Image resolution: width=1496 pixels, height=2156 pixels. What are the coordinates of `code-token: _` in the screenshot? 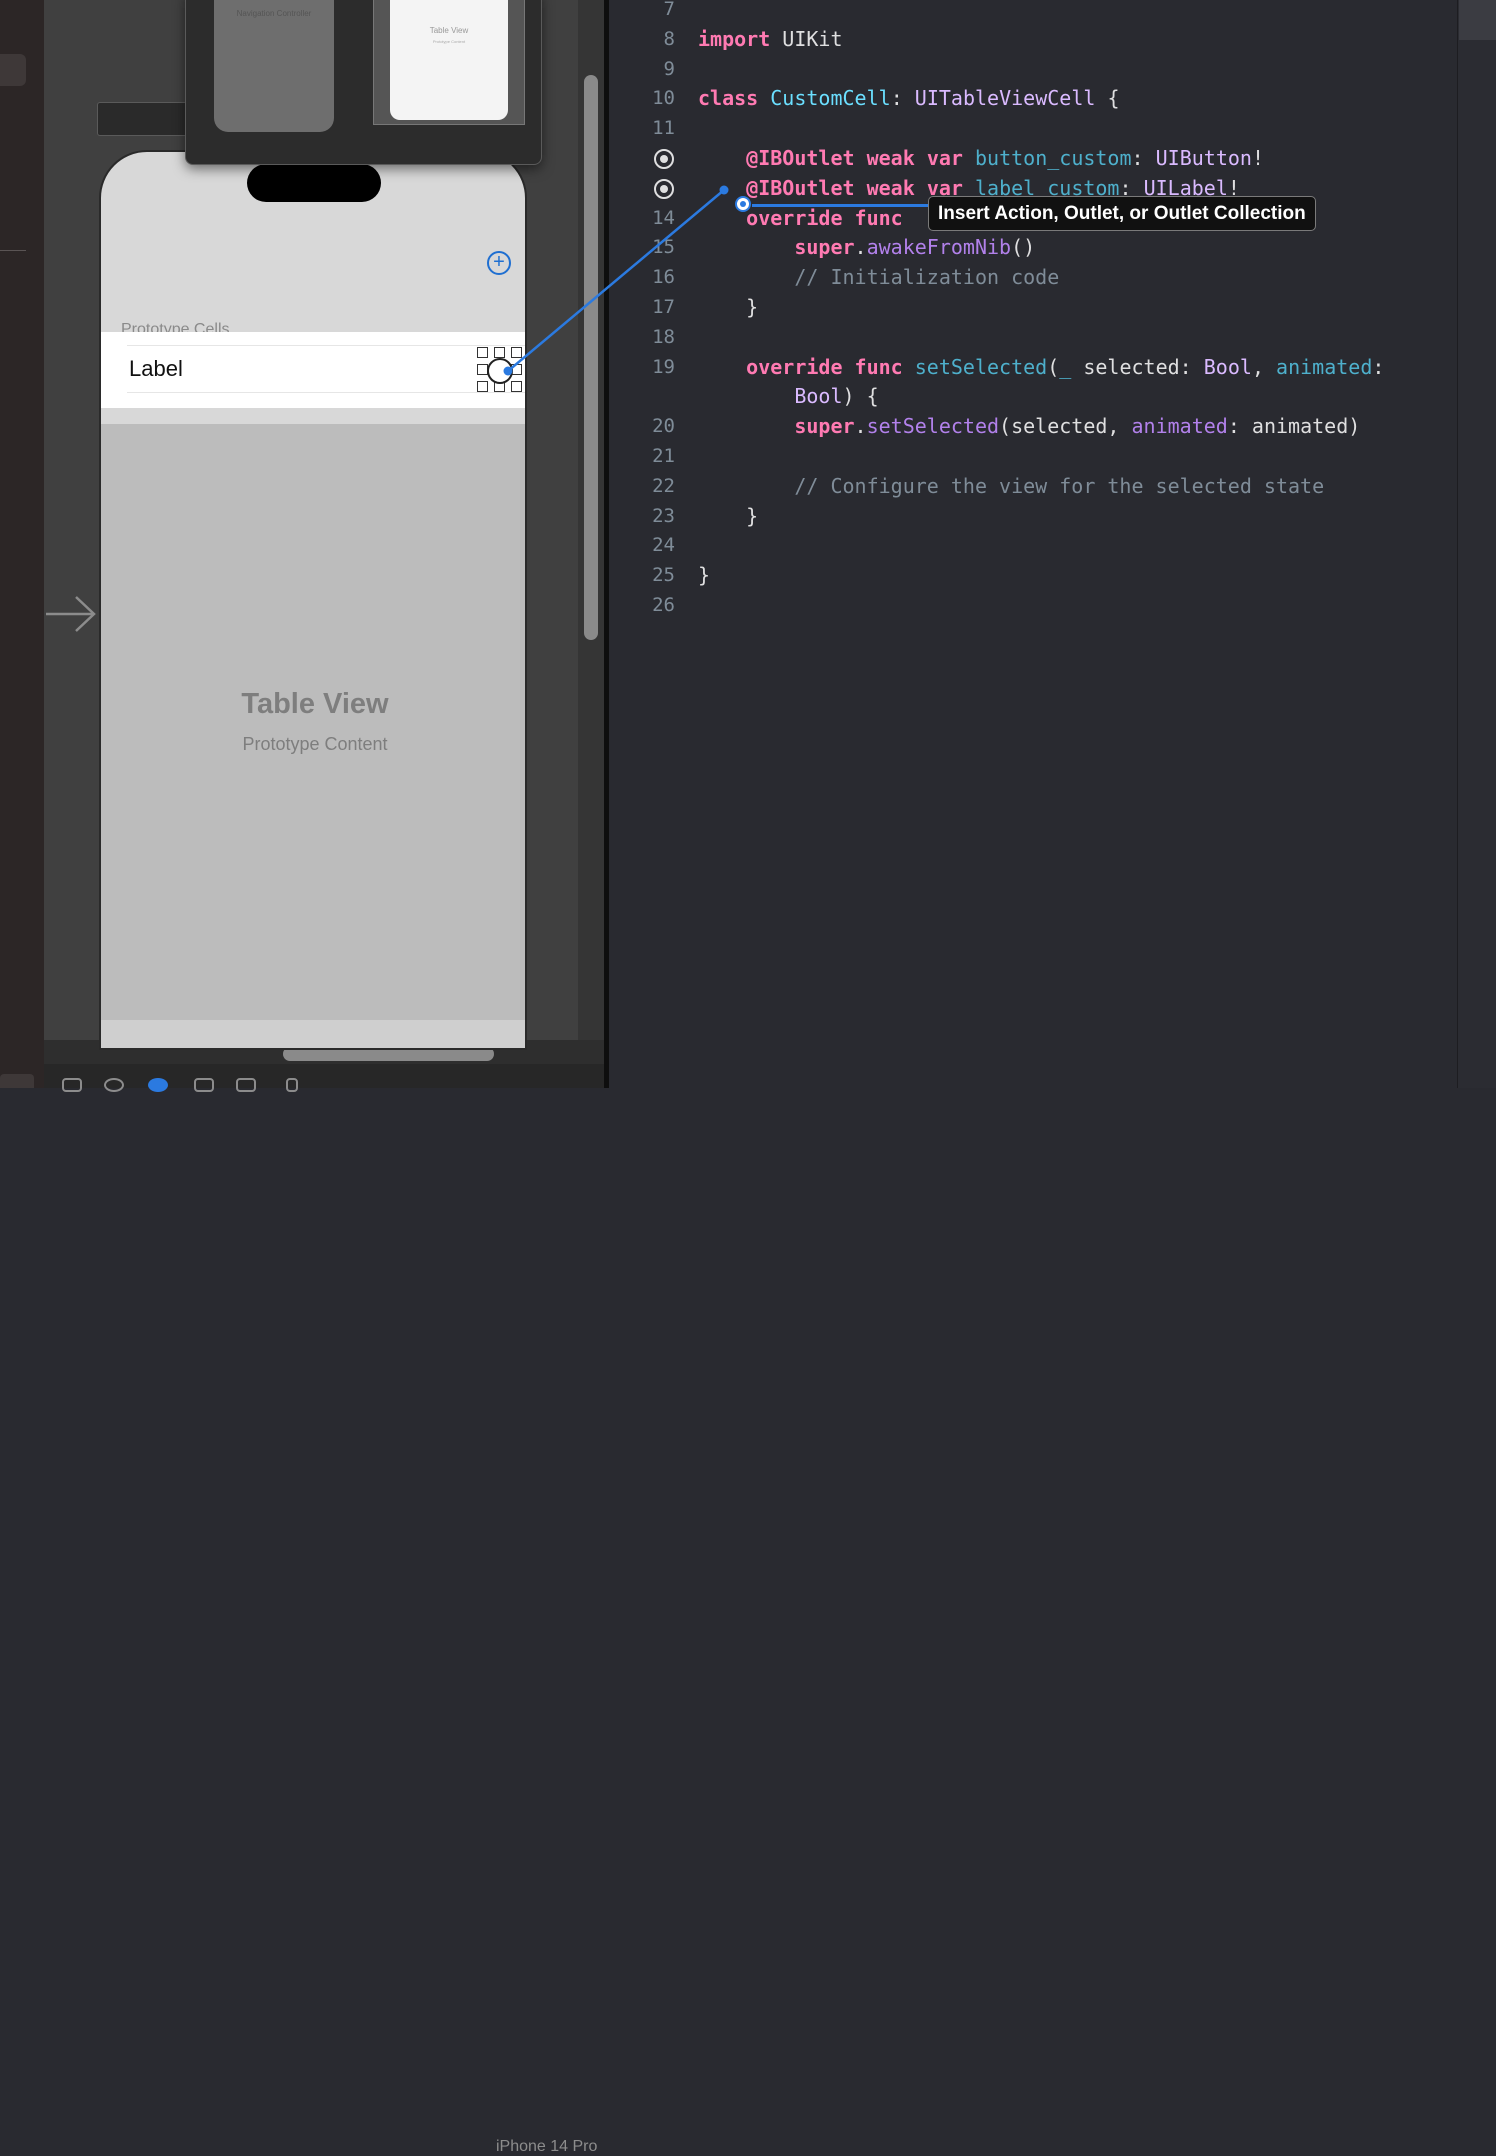 It's located at (1065, 366).